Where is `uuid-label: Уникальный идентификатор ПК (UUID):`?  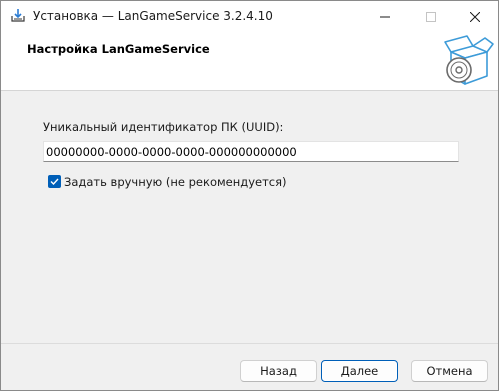
uuid-label: Уникальный идентификатор ПК (UUID): is located at coordinates (163, 127).